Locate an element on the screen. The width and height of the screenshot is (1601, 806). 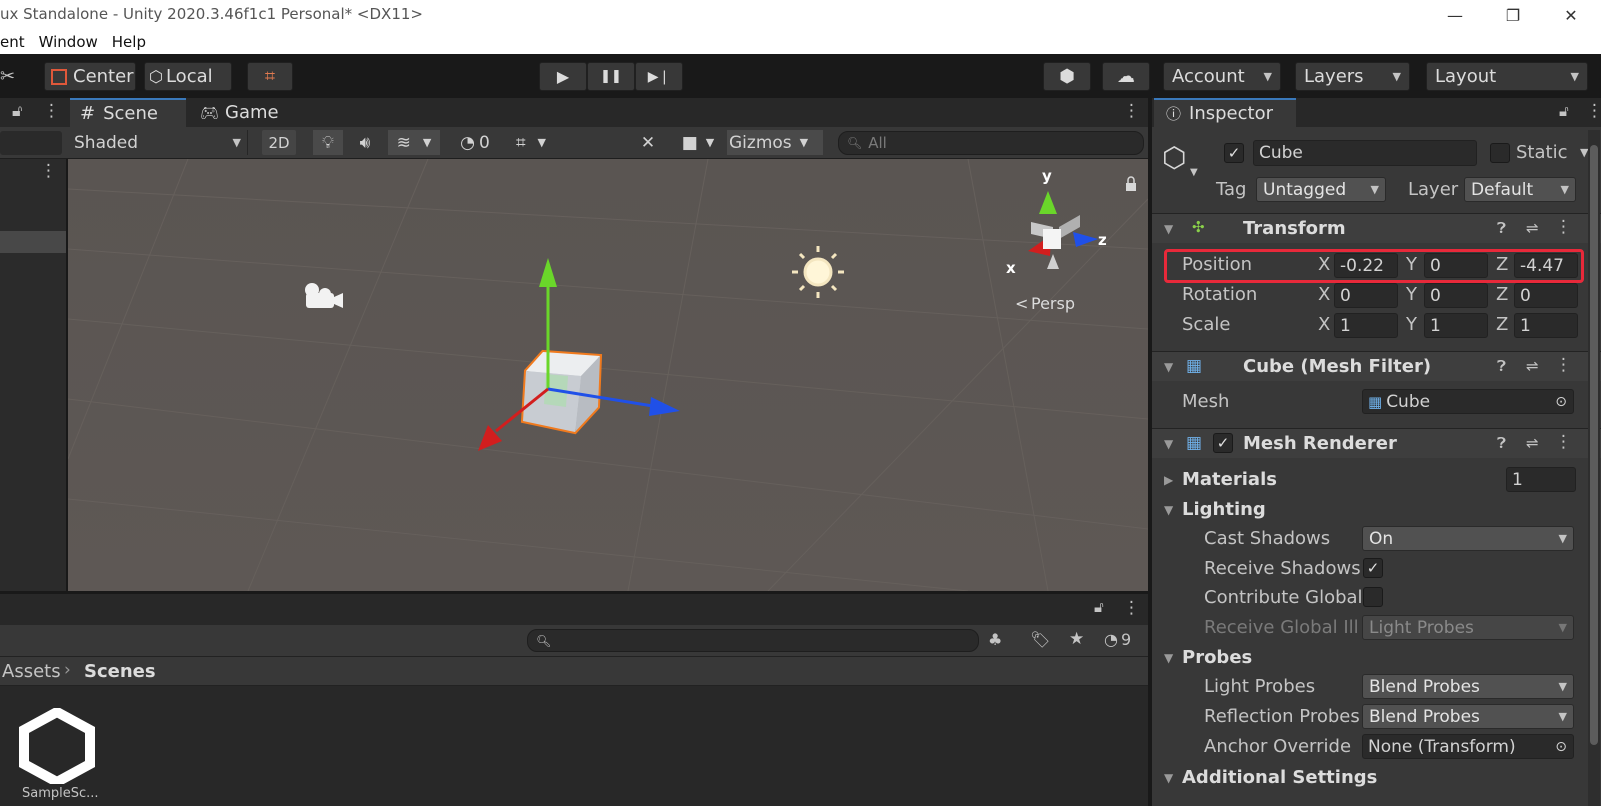
gameobject-name-input: Cube is located at coordinates (1365, 153).